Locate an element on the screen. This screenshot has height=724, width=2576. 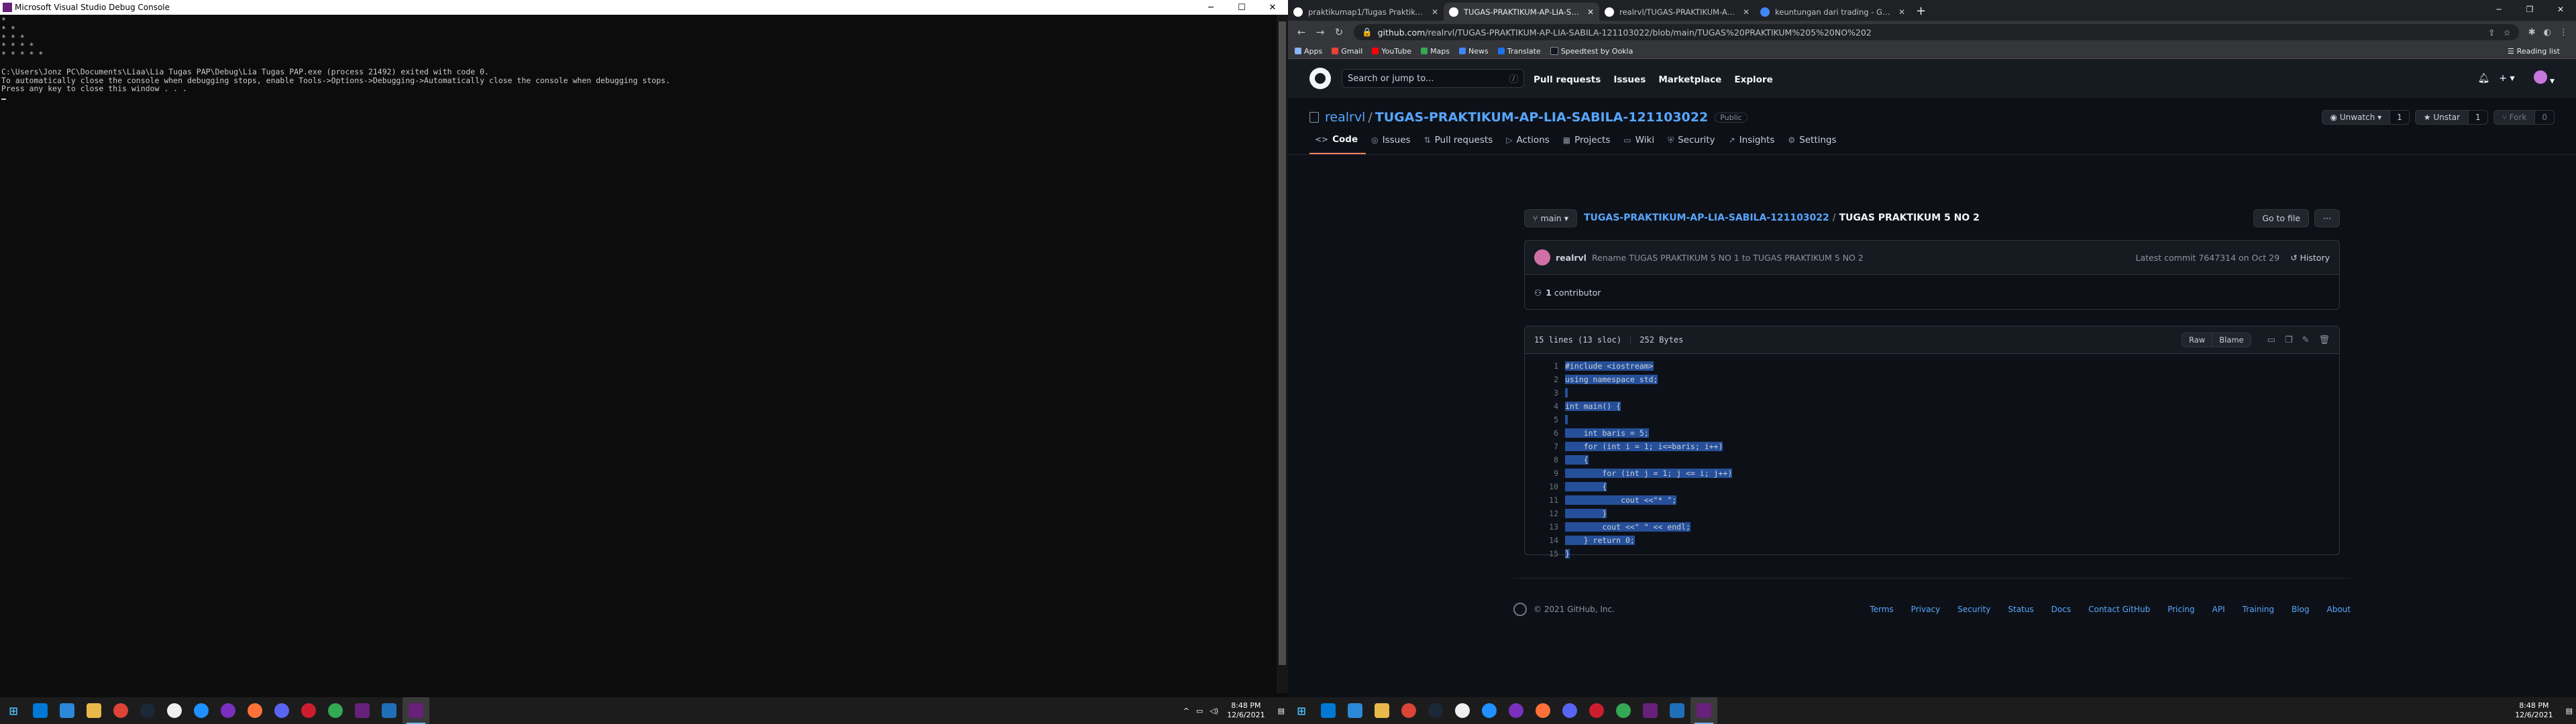
tab-wiki: ▭ Wiki is located at coordinates (1640, 141).